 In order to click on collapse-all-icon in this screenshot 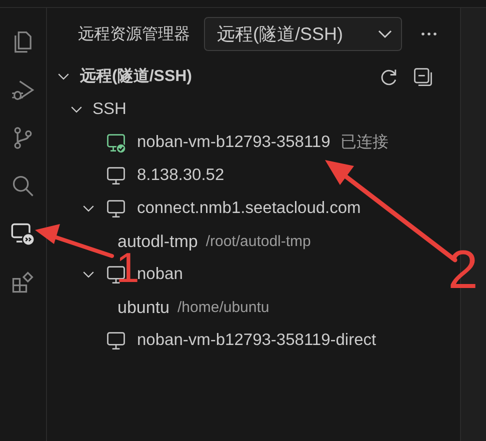, I will do `click(423, 77)`.